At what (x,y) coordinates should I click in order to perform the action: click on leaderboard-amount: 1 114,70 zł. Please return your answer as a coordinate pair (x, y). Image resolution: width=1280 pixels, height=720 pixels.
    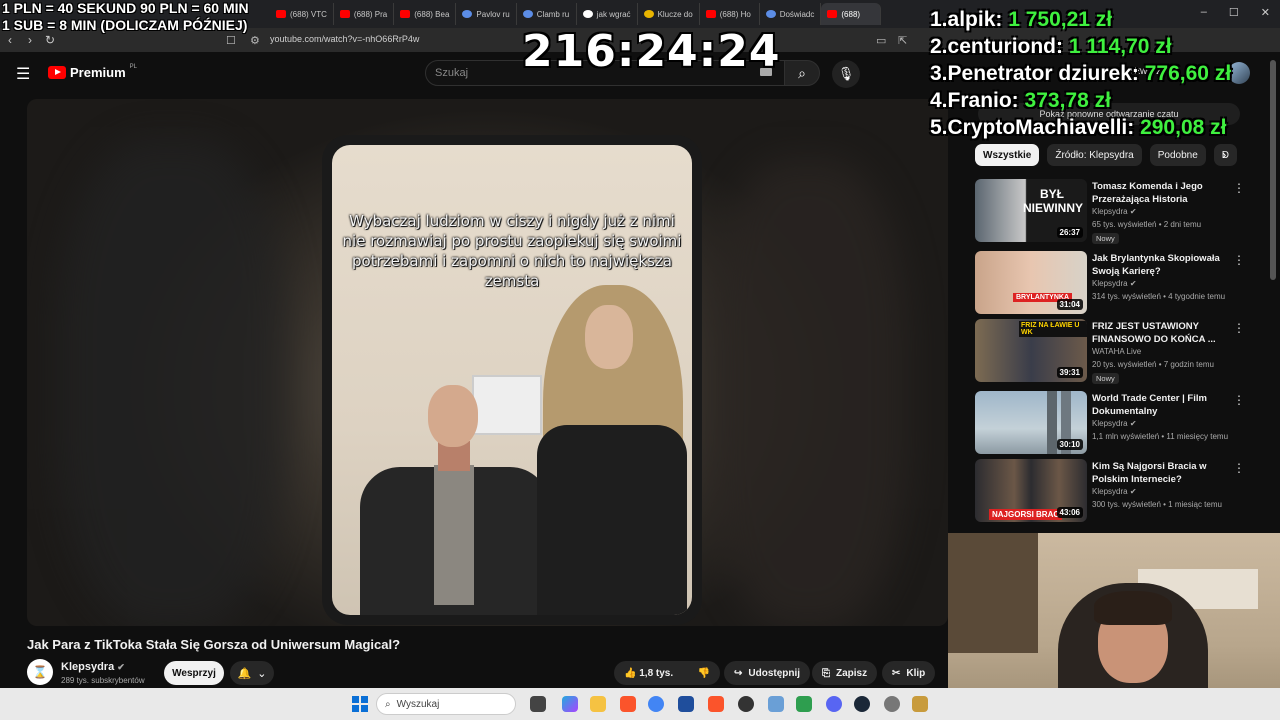
    Looking at the image, I should click on (1120, 46).